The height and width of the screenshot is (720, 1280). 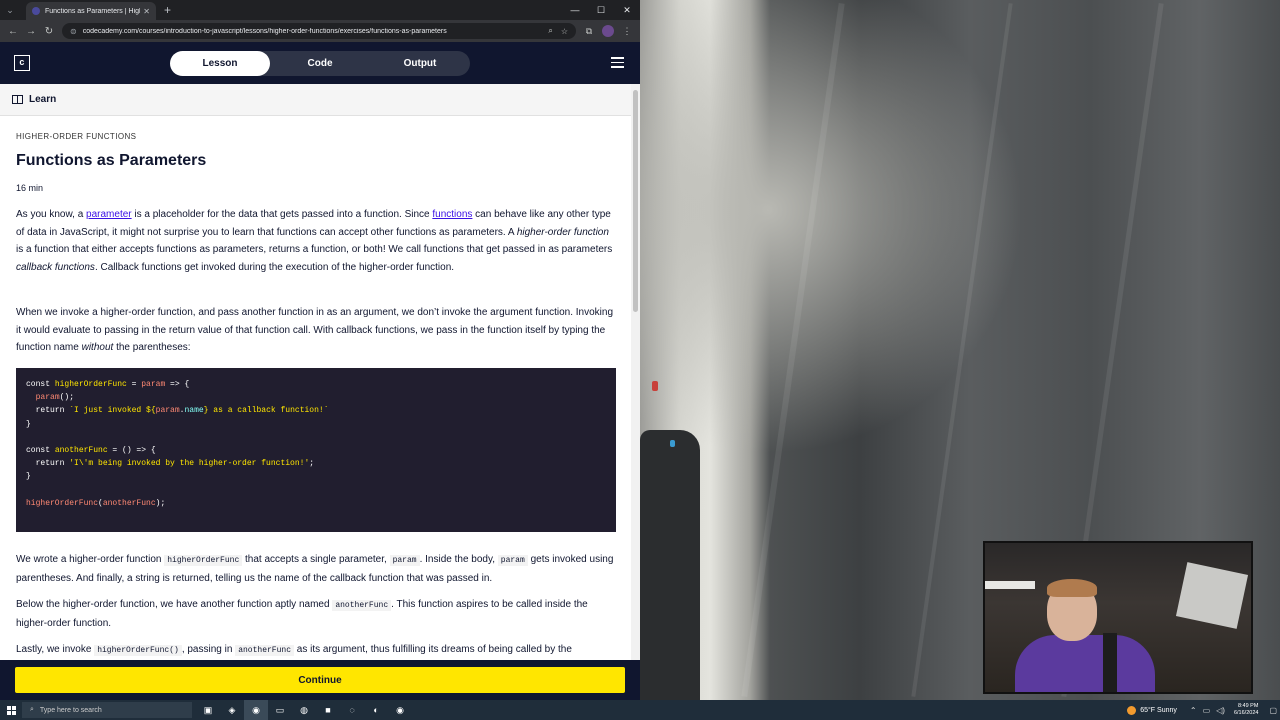 What do you see at coordinates (10, 10) in the screenshot?
I see `tab-search-icon: ⌄` at bounding box center [10, 10].